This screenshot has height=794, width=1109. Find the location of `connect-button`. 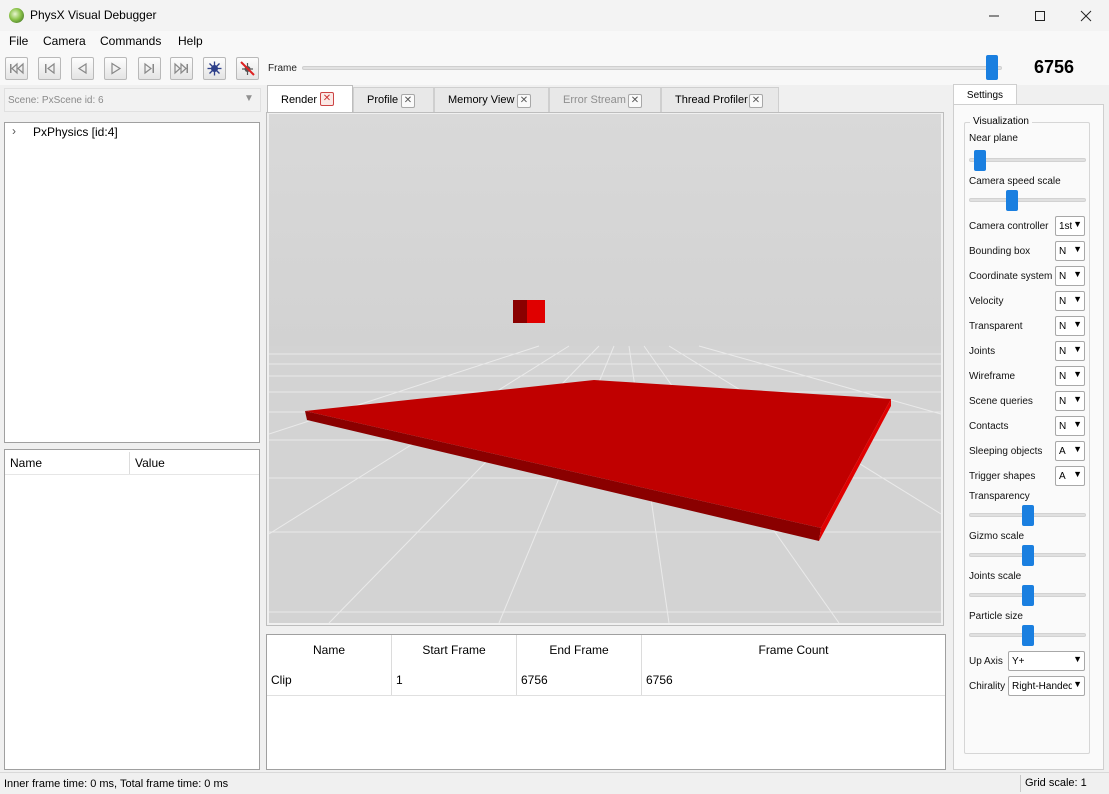

connect-button is located at coordinates (214, 68).